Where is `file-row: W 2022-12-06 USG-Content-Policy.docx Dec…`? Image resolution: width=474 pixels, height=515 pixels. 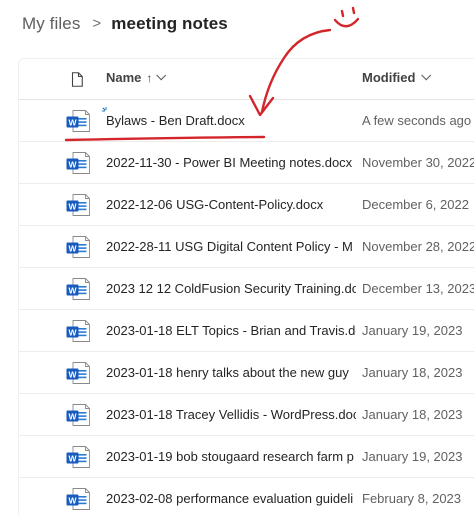 file-row: W 2022-12-06 USG-Content-Policy.docx Dec… is located at coordinates (246, 205).